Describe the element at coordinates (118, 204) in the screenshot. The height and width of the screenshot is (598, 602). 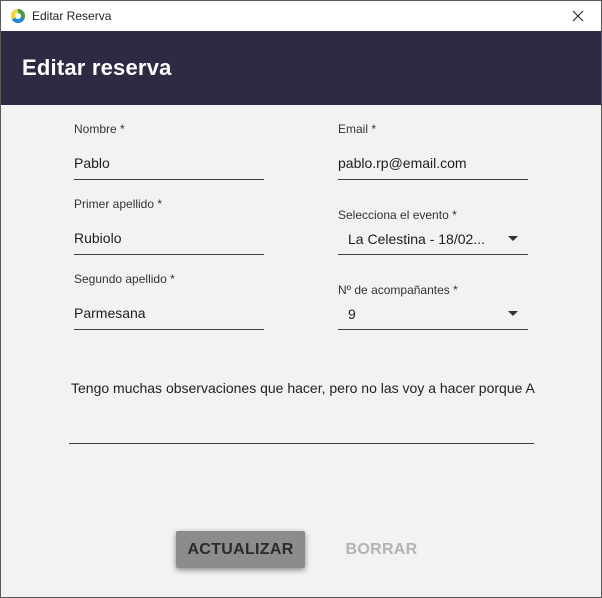
I see `primer-apellido-label: Primer apellido *` at that location.